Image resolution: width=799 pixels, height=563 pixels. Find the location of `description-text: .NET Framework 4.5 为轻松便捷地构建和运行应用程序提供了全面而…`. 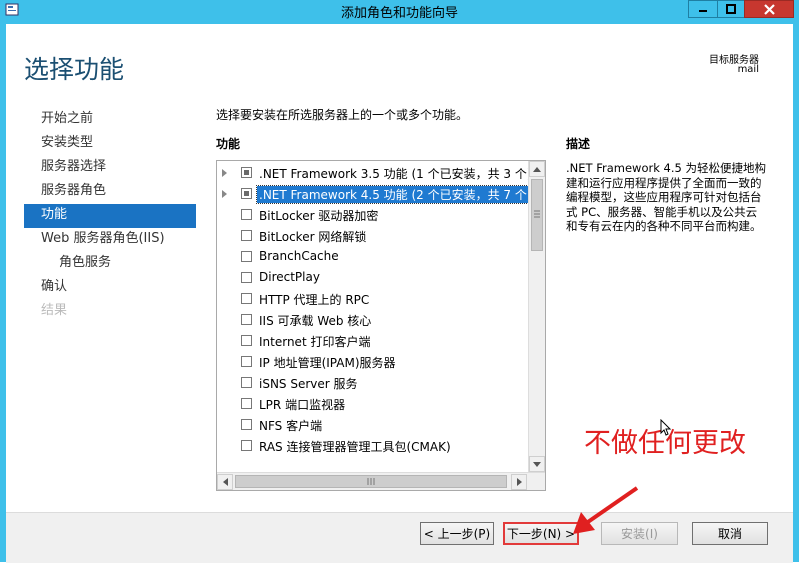

description-text: .NET Framework 4.5 为轻松便捷地构建和运行应用程序提供了全面而… is located at coordinates (666, 197).